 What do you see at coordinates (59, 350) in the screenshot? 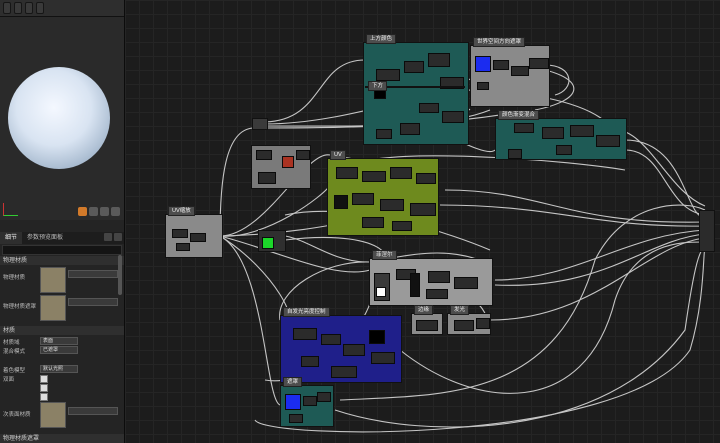
I see `blend-mode-dropdown: 已遮罩` at bounding box center [59, 350].